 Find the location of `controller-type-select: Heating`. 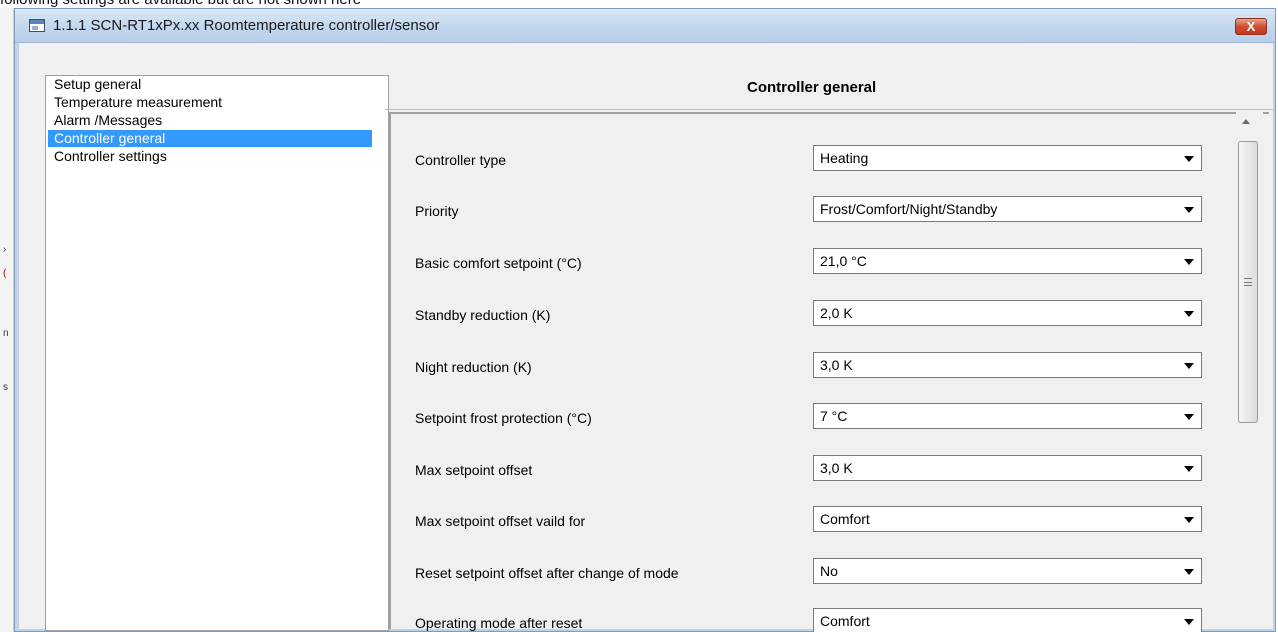

controller-type-select: Heating is located at coordinates (1007, 158).